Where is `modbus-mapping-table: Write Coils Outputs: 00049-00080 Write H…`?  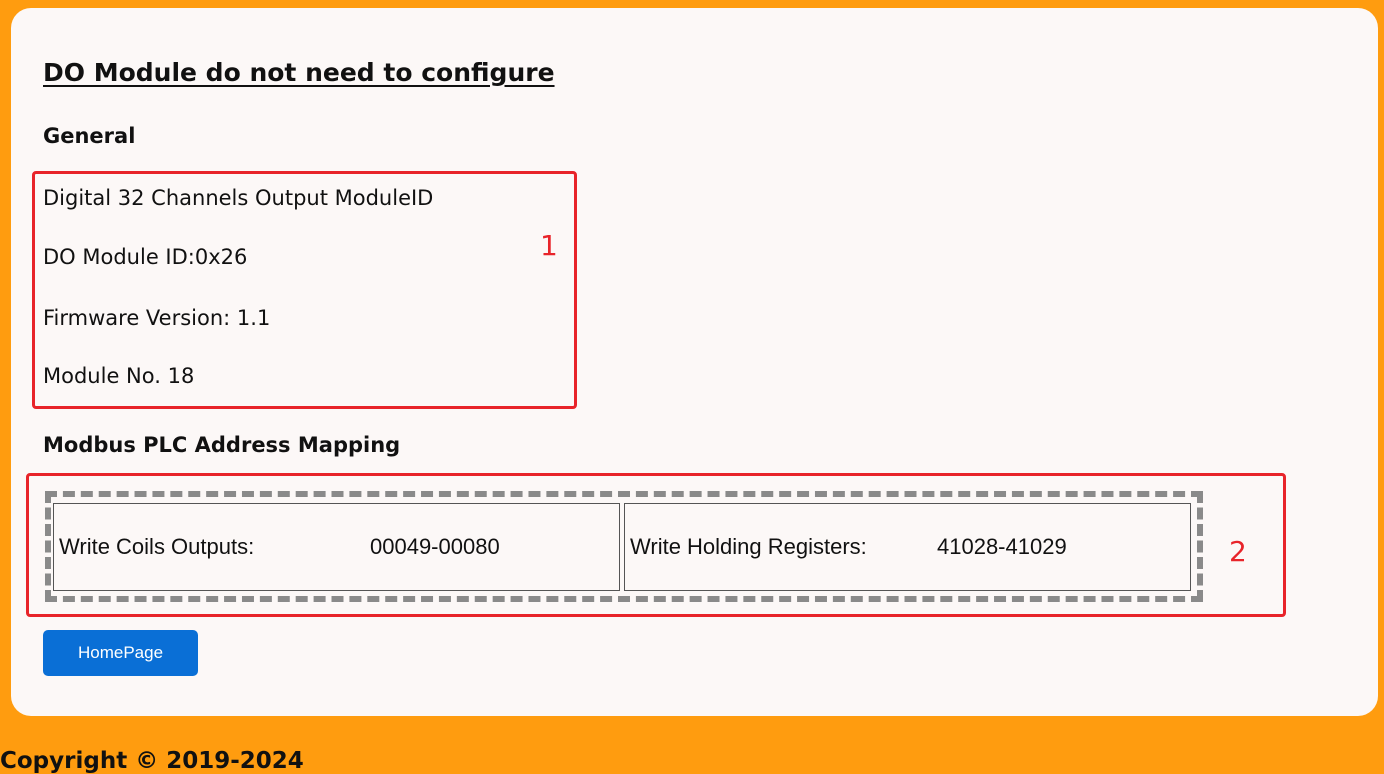
modbus-mapping-table: Write Coils Outputs: 00049-00080 Write H… is located at coordinates (624, 546).